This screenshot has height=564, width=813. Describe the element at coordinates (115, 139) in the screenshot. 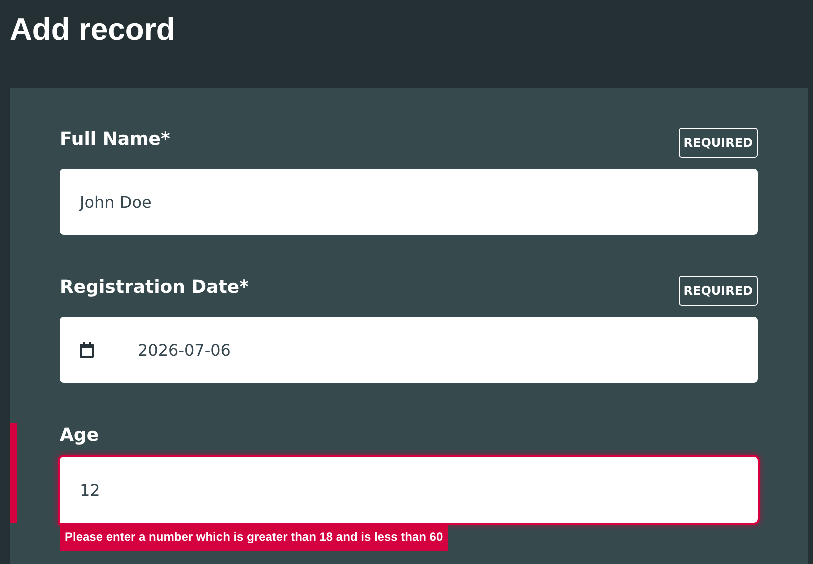

I see `field-label: Full Name*` at that location.